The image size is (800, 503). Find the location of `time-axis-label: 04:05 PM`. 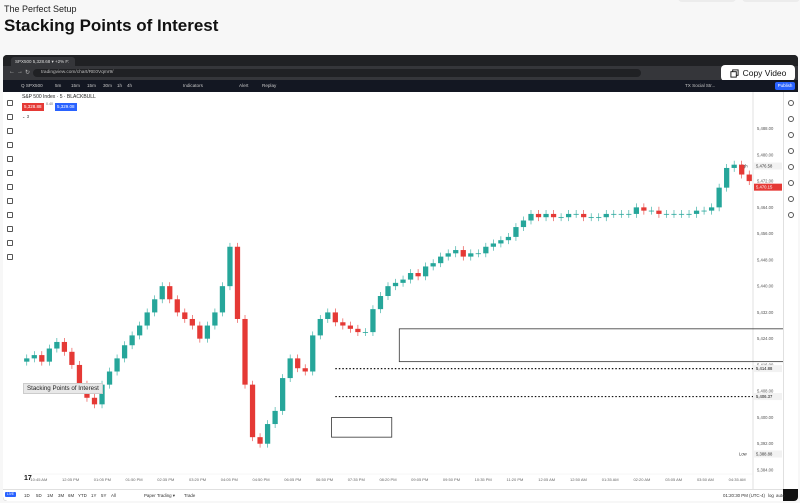

time-axis-label: 04:05 PM is located at coordinates (229, 479).